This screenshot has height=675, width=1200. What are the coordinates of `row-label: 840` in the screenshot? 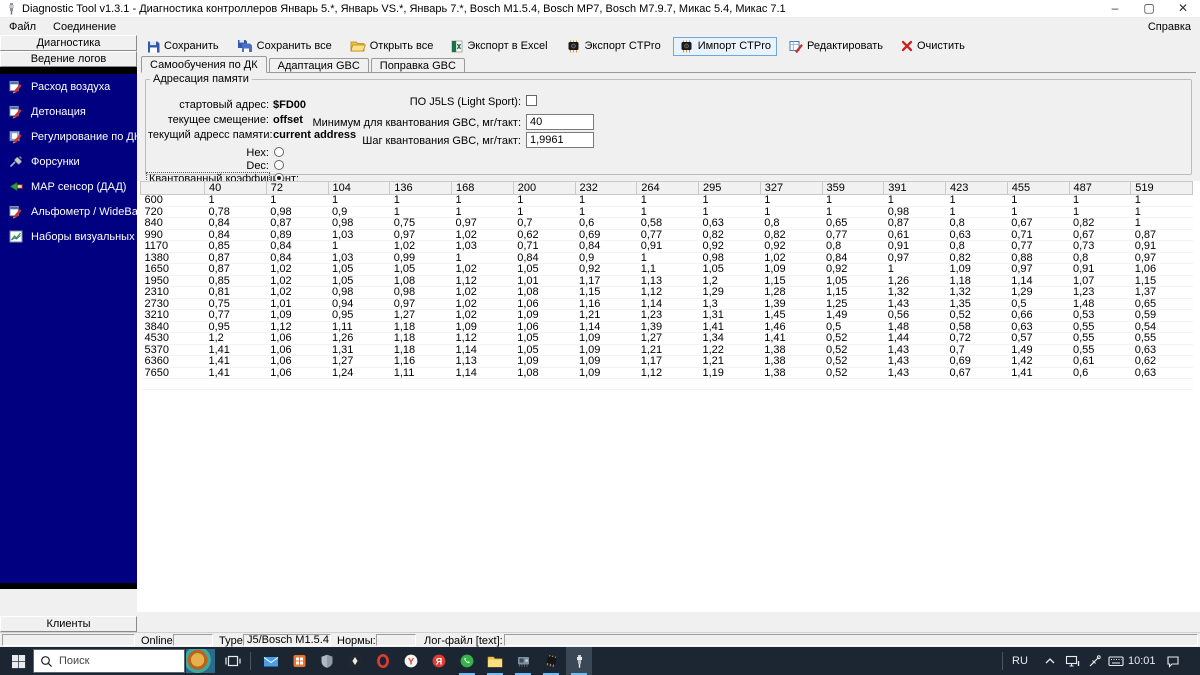 It's located at (172, 223).